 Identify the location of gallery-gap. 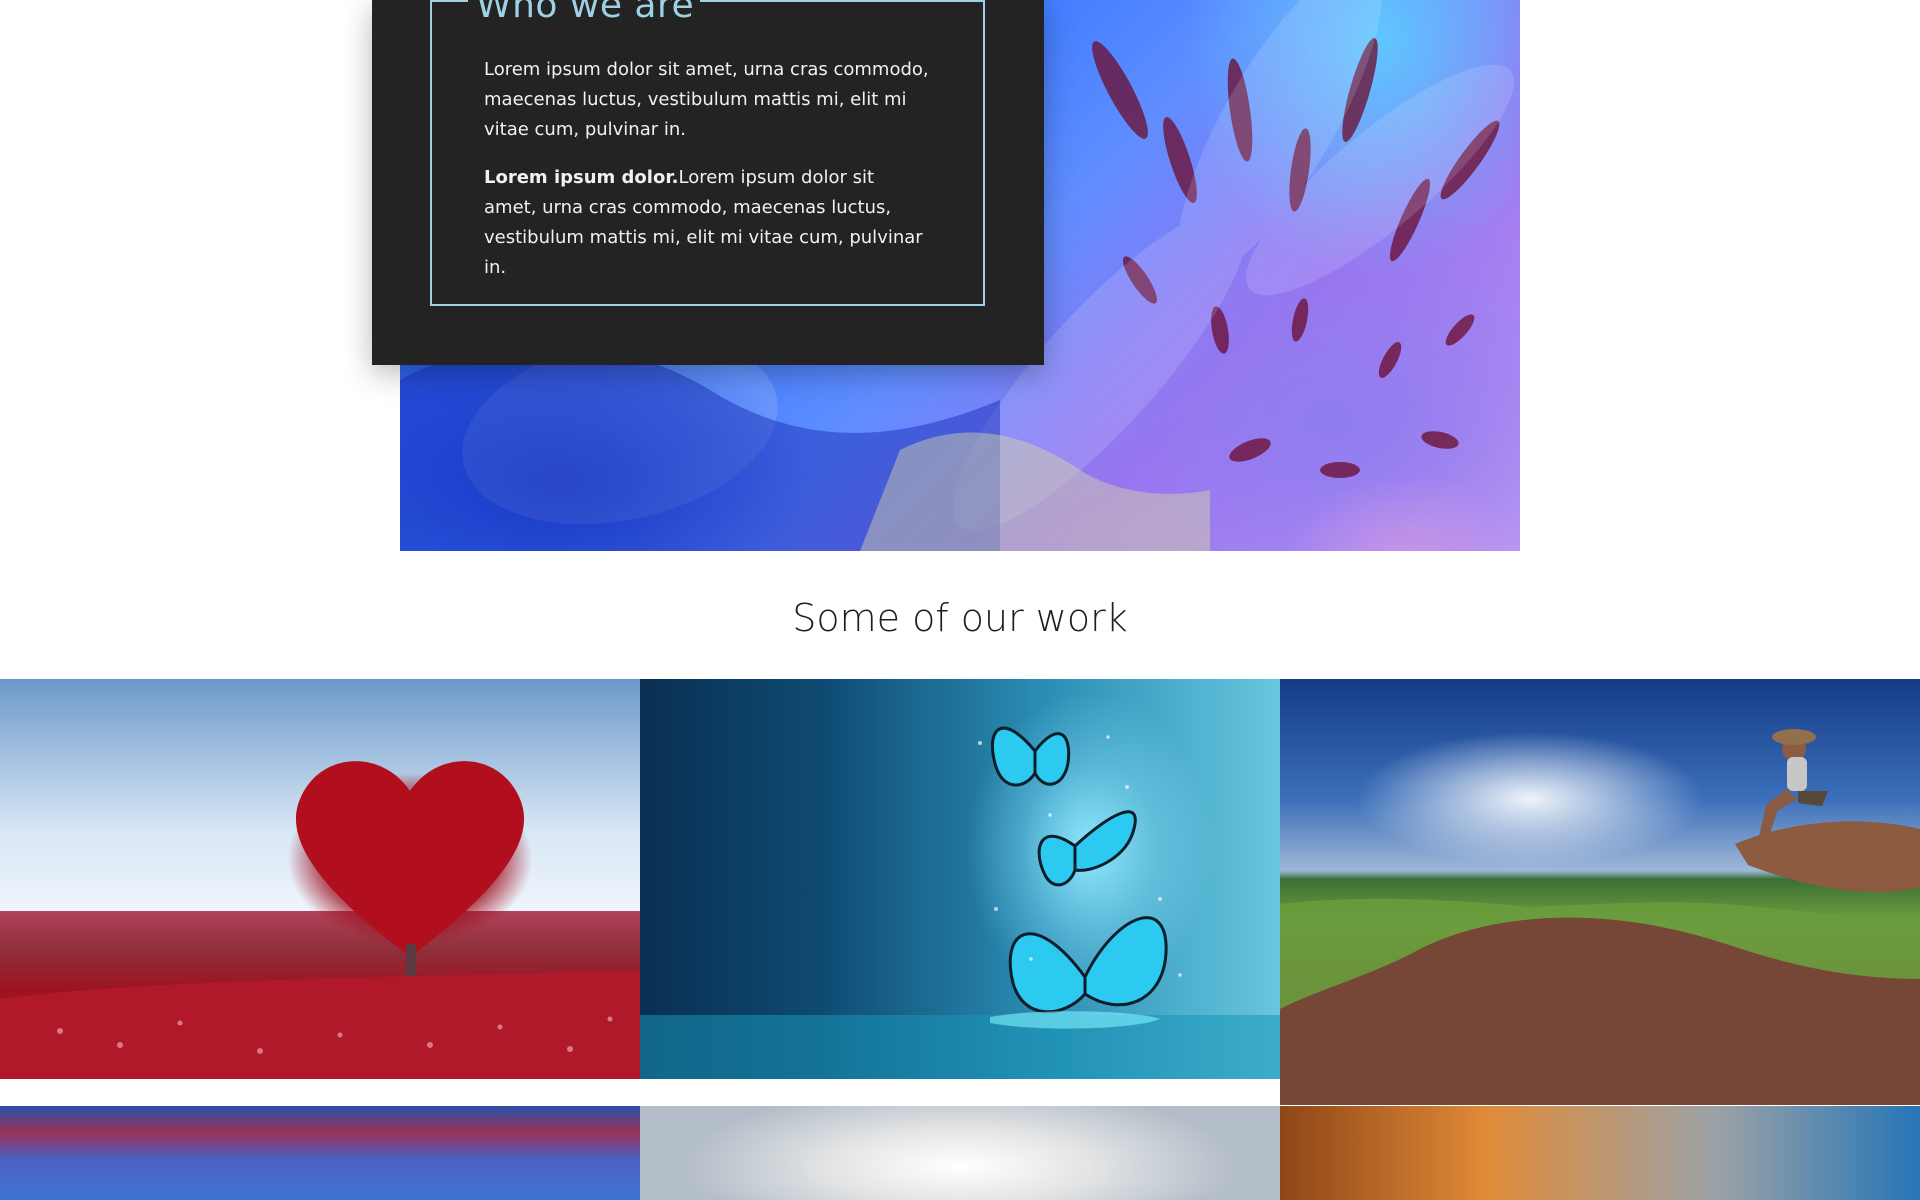
(640, 1092).